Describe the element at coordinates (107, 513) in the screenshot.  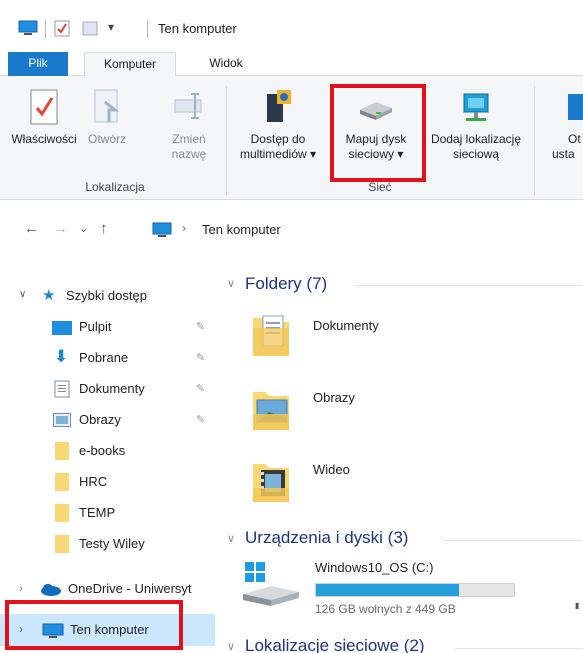
I see `nav-item-temp: TEMP` at that location.